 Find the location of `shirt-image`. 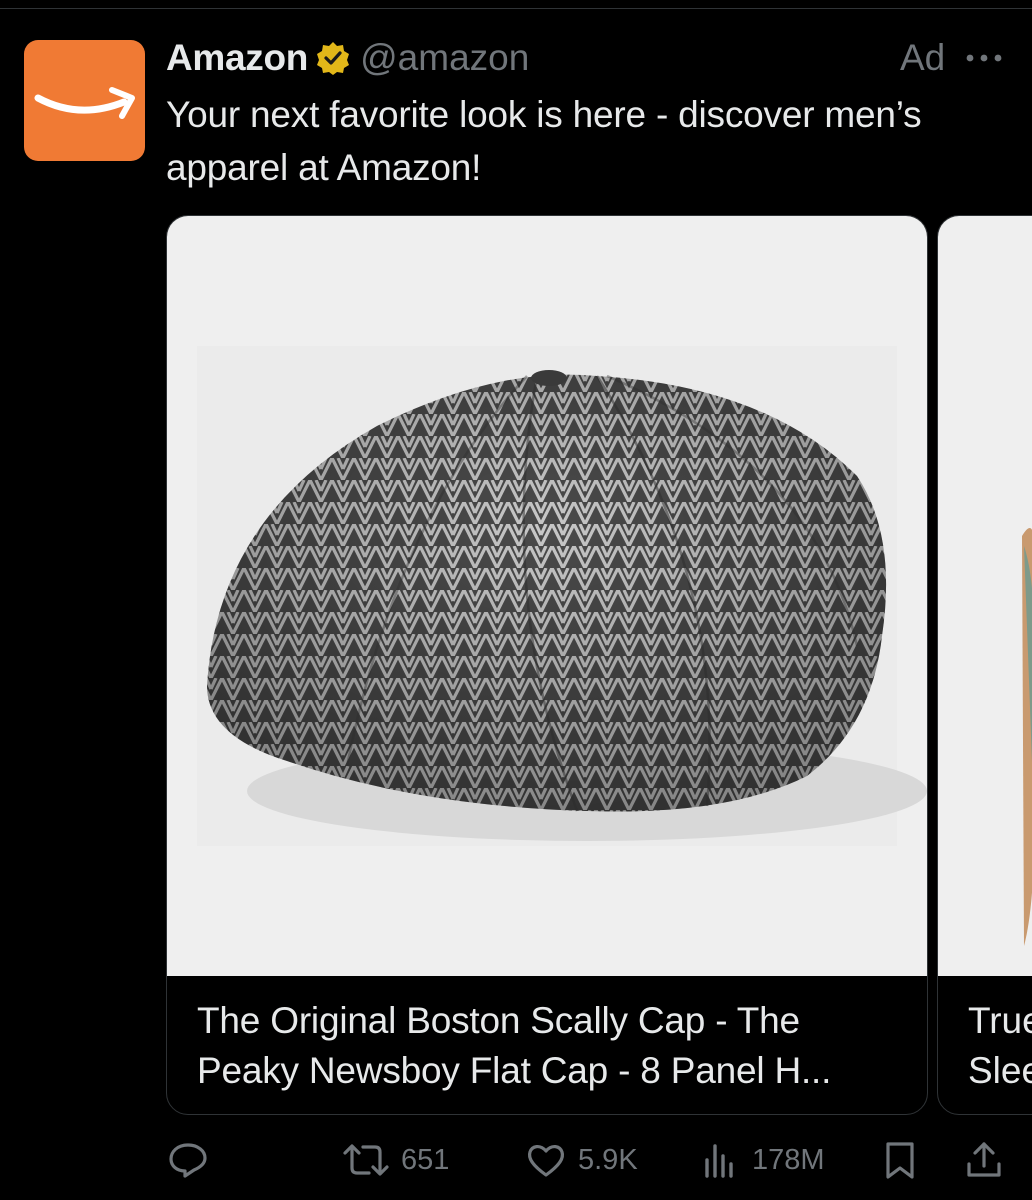

shirt-image is located at coordinates (1027, 737).